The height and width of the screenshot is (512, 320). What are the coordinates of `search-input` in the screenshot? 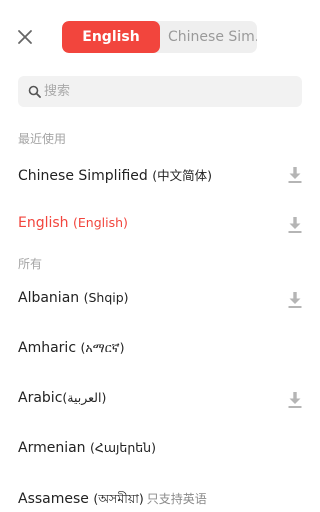 It's located at (164, 91).